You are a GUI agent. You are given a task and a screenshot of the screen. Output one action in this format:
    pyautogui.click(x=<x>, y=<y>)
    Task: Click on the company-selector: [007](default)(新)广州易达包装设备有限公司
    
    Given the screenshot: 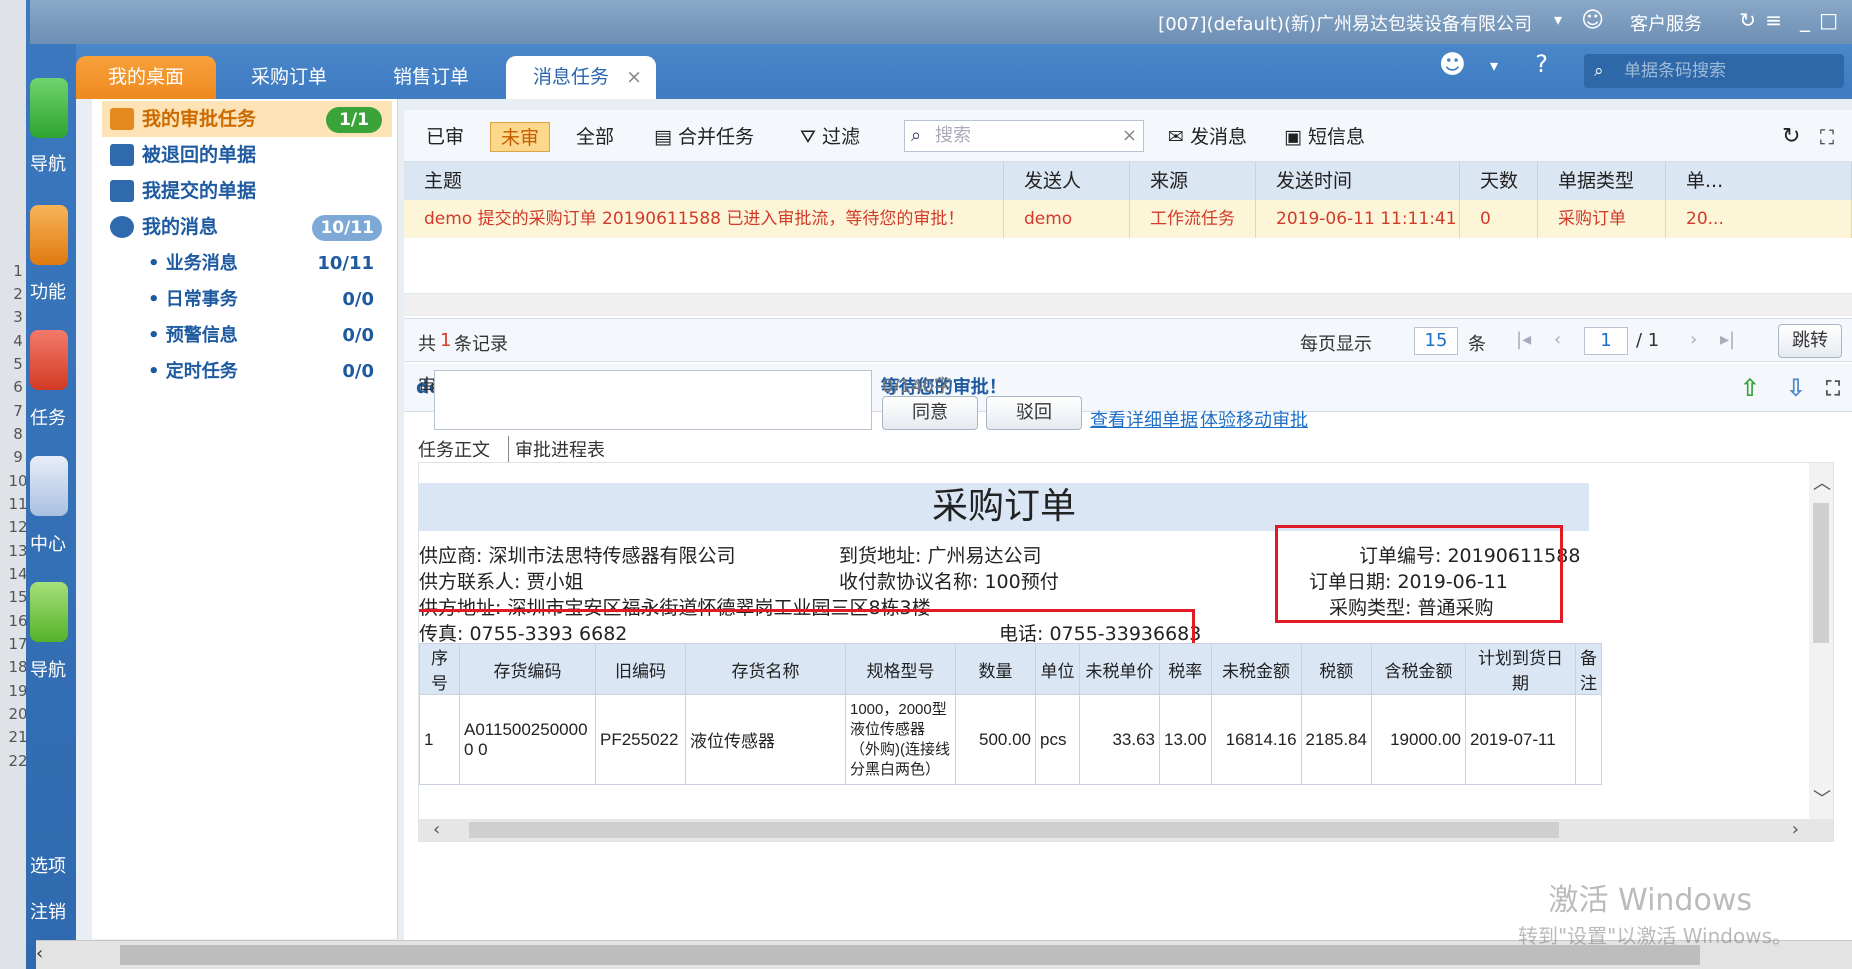 What is the action you would take?
    pyautogui.click(x=1345, y=23)
    